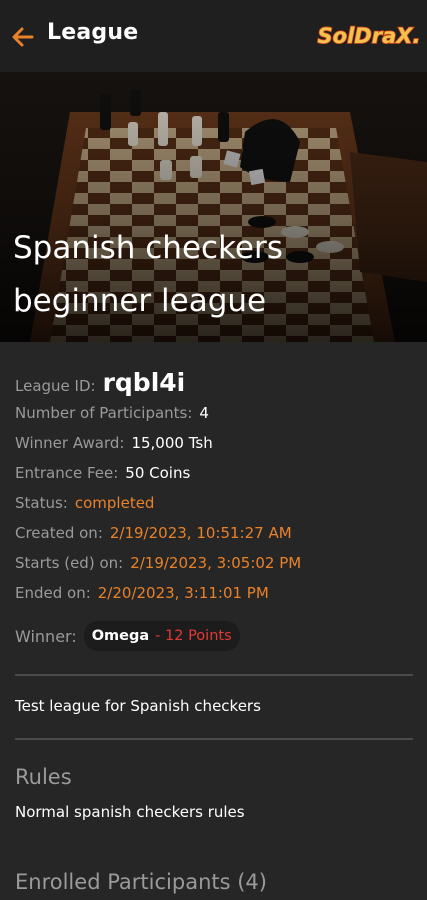  Describe the element at coordinates (141, 882) in the screenshot. I see `participants-heading: Enrolled Participants (4)` at that location.